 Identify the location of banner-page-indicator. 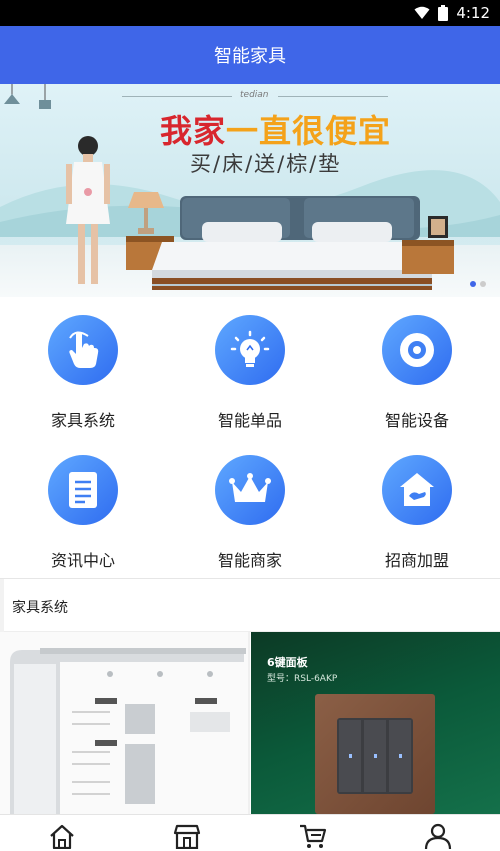
(478, 284).